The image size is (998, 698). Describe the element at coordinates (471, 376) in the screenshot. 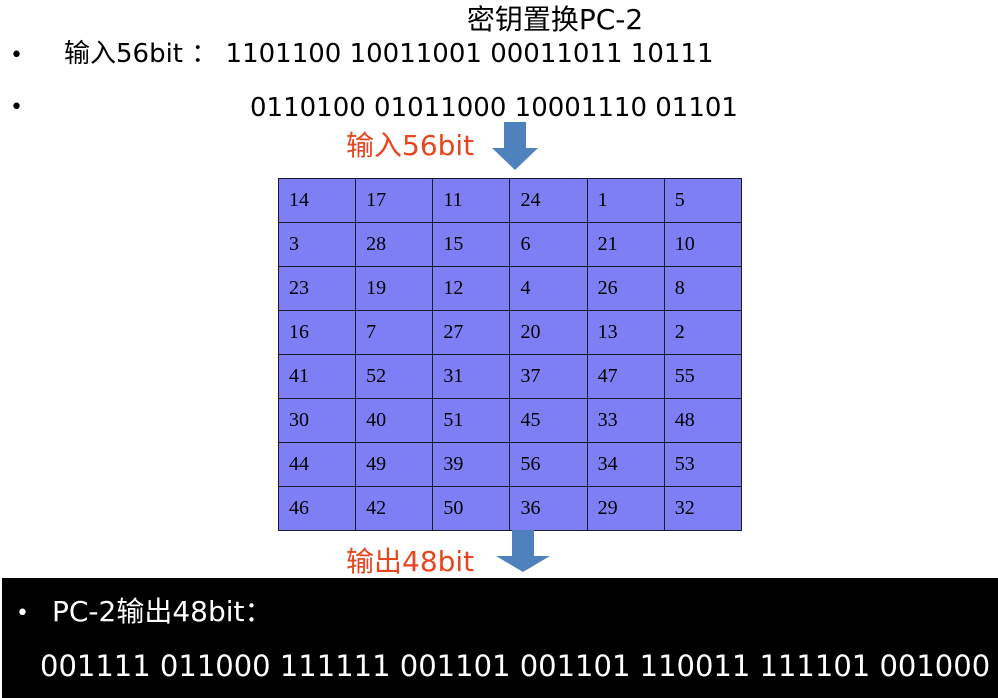

I see `table-cell: 31` at that location.